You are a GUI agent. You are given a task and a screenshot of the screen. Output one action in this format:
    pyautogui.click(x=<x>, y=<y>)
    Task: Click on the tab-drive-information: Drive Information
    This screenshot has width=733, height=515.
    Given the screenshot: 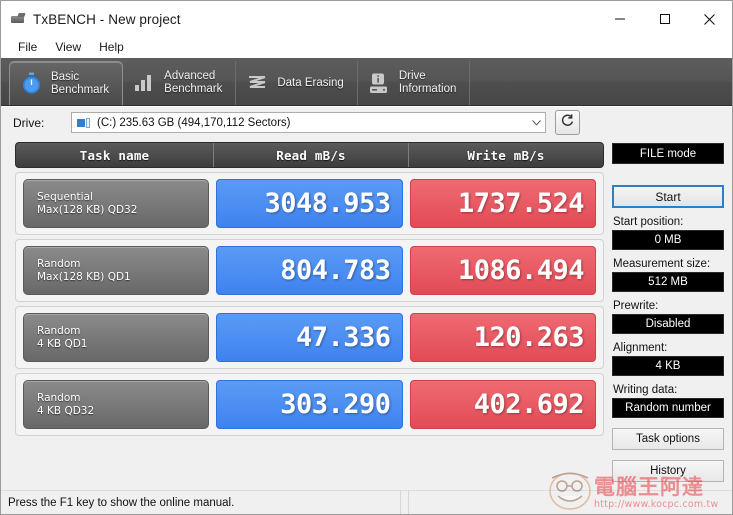 What is the action you would take?
    pyautogui.click(x=414, y=83)
    